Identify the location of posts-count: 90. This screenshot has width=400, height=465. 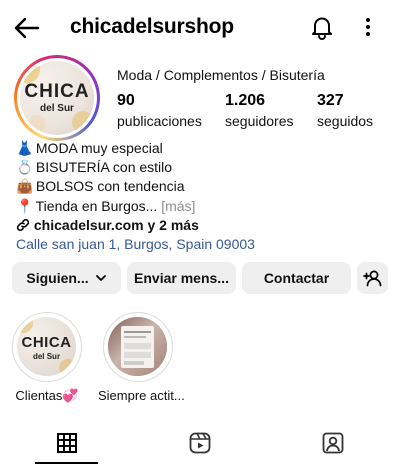
(126, 100).